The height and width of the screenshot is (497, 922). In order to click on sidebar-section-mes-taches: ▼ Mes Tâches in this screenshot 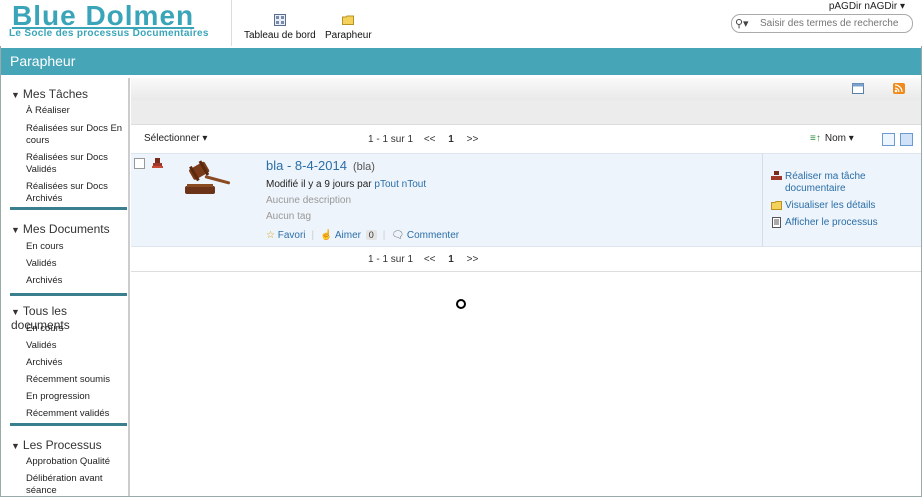, I will do `click(49, 94)`.